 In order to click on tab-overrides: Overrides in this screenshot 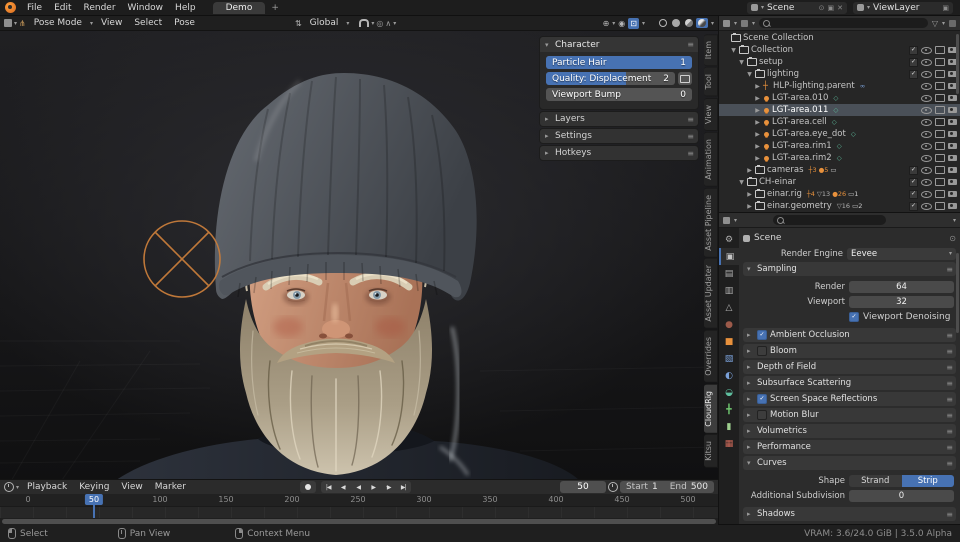, I will do `click(711, 356)`.